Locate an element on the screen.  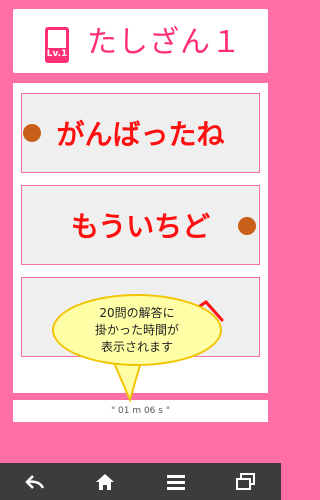
callout-line-2: 掛かった時間が is located at coordinates (136, 329).